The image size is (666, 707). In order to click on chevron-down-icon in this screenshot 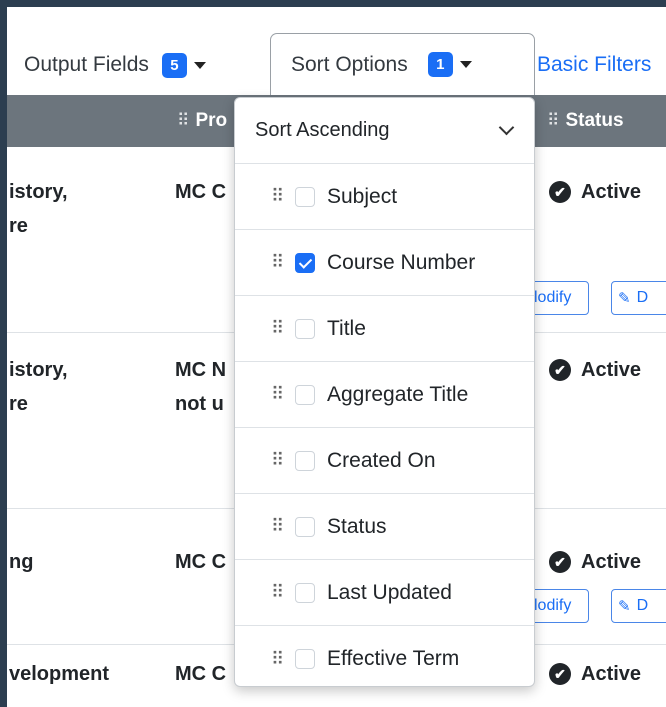, I will do `click(506, 127)`.